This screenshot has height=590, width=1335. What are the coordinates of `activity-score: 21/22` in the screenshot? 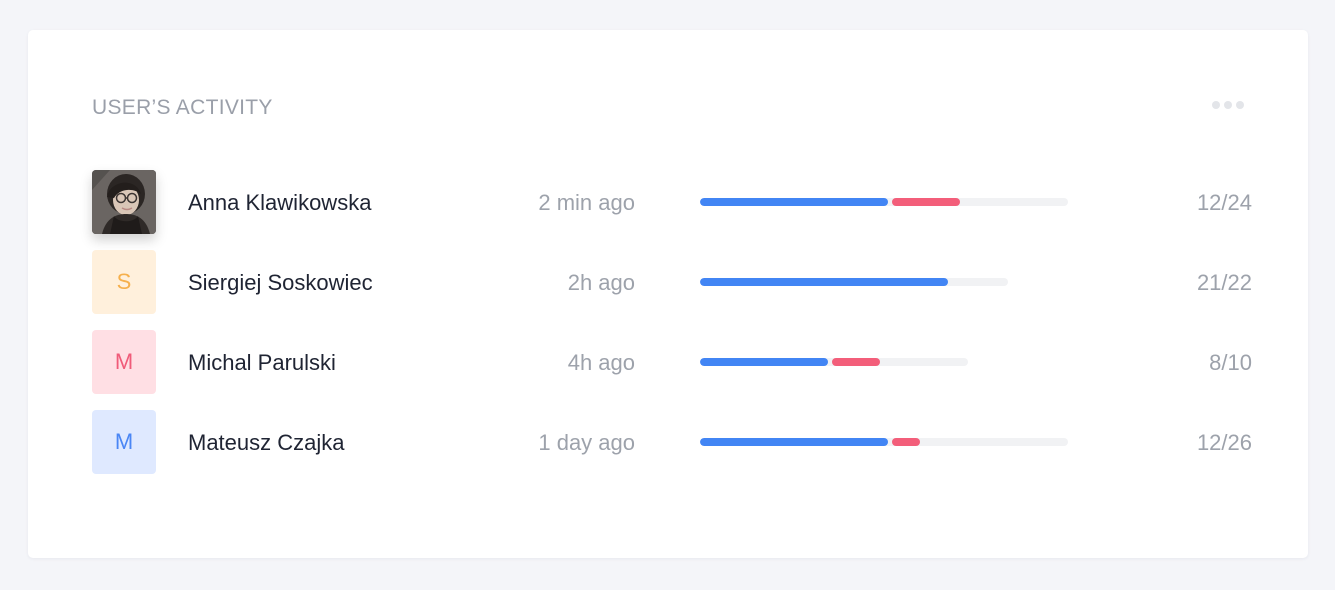 It's located at (1224, 282).